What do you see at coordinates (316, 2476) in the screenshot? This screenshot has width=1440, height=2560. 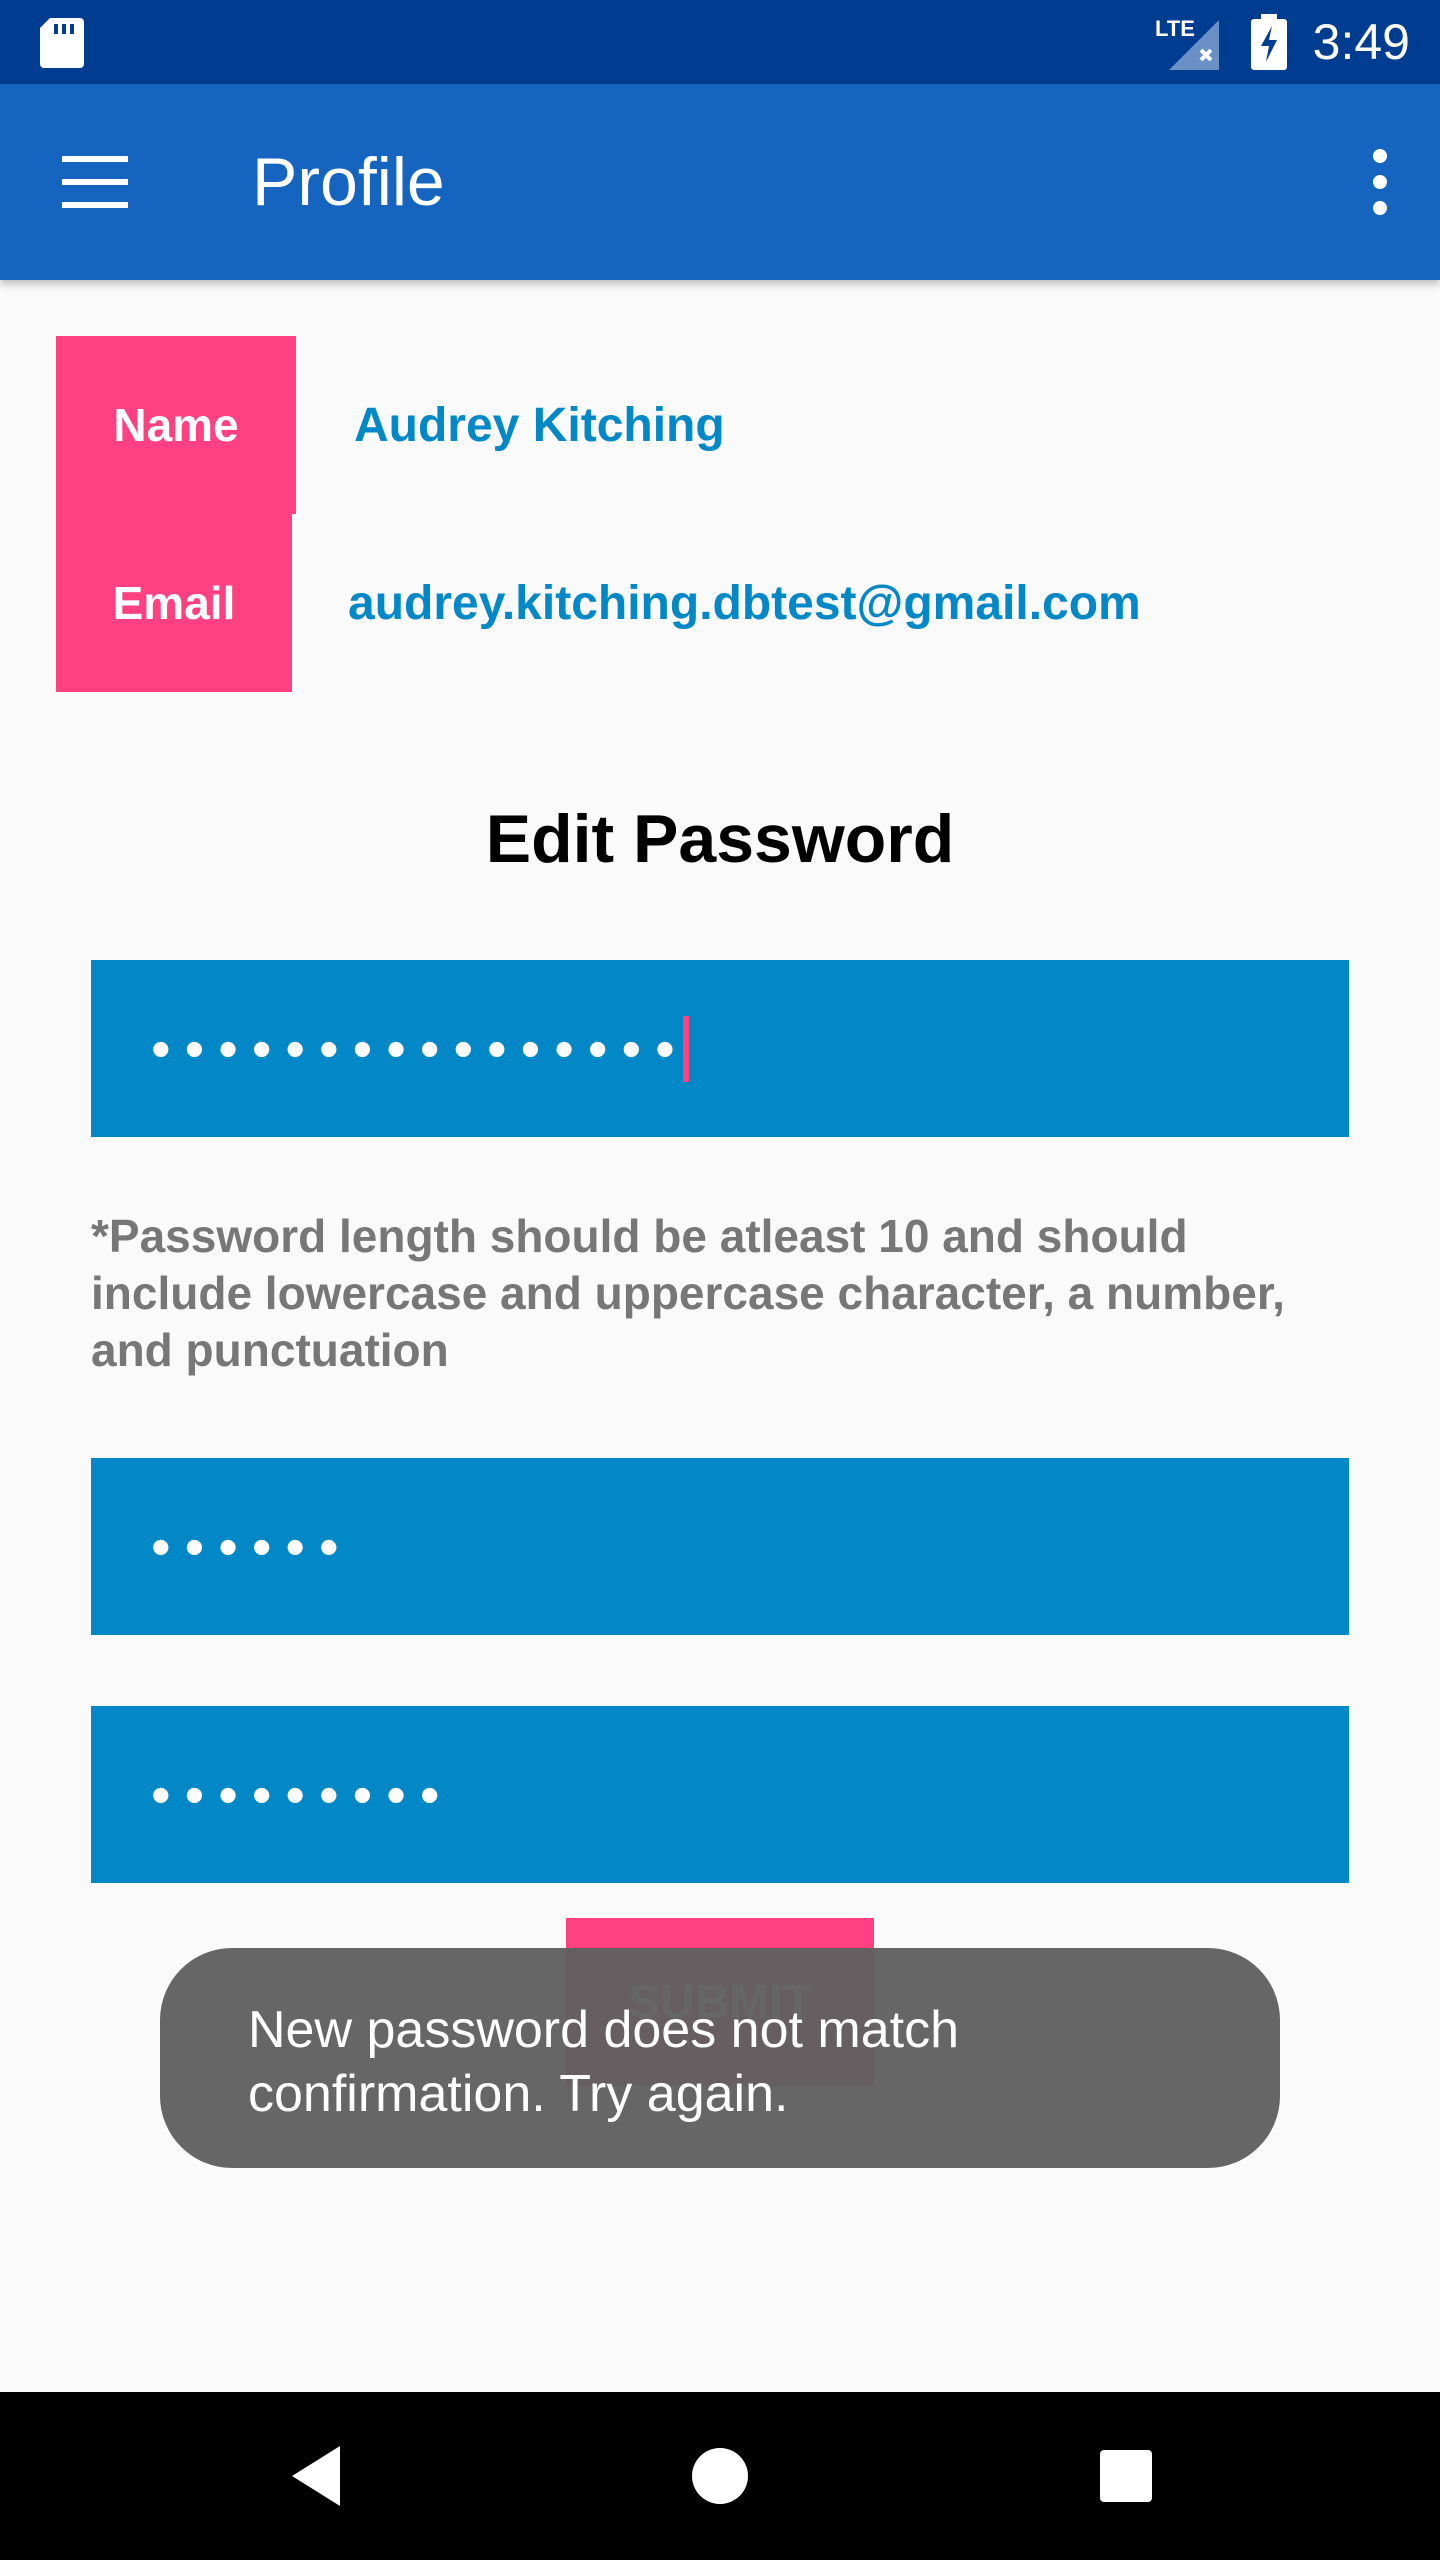 I see `back-icon` at bounding box center [316, 2476].